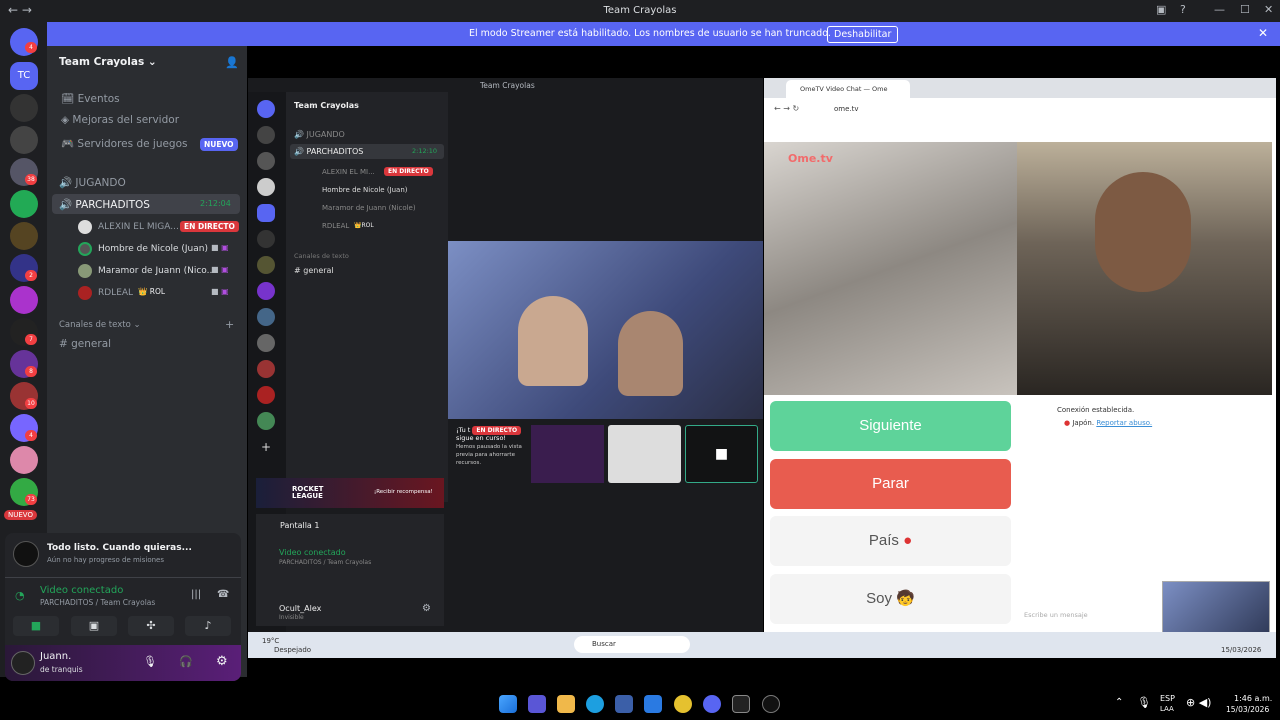  Describe the element at coordinates (115, 293) in the screenshot. I see `voice-user-name: RDLEAL` at that location.